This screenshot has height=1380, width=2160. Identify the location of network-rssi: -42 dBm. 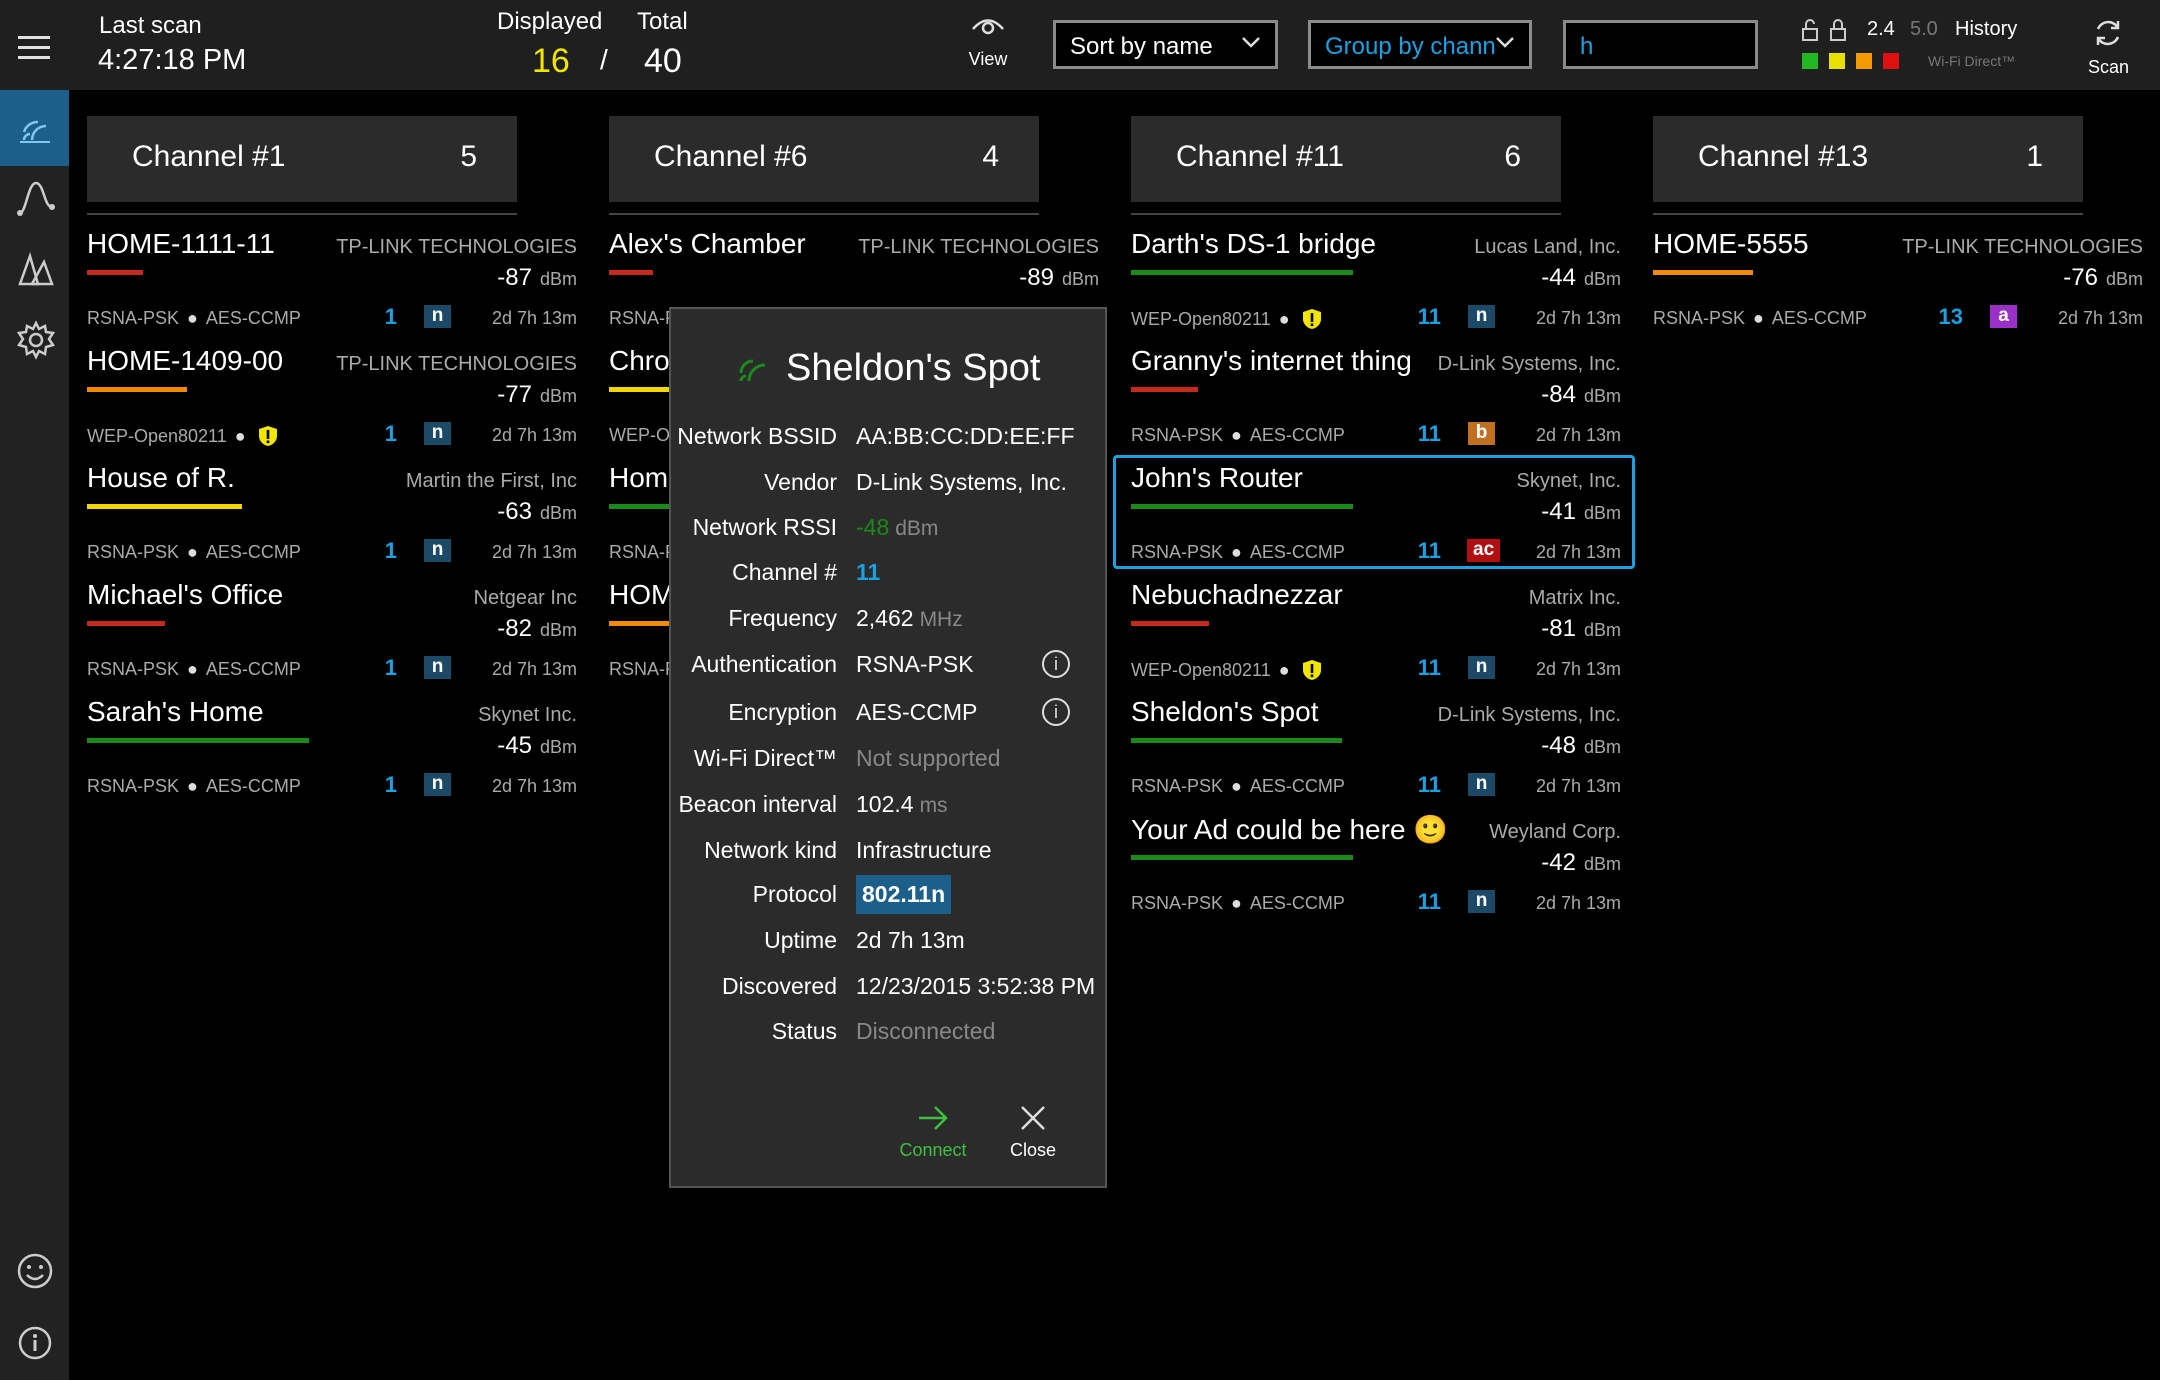
(1581, 863).